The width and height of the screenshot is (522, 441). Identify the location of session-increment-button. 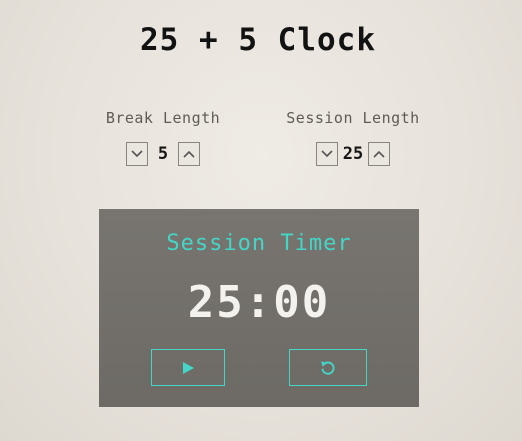
(379, 154).